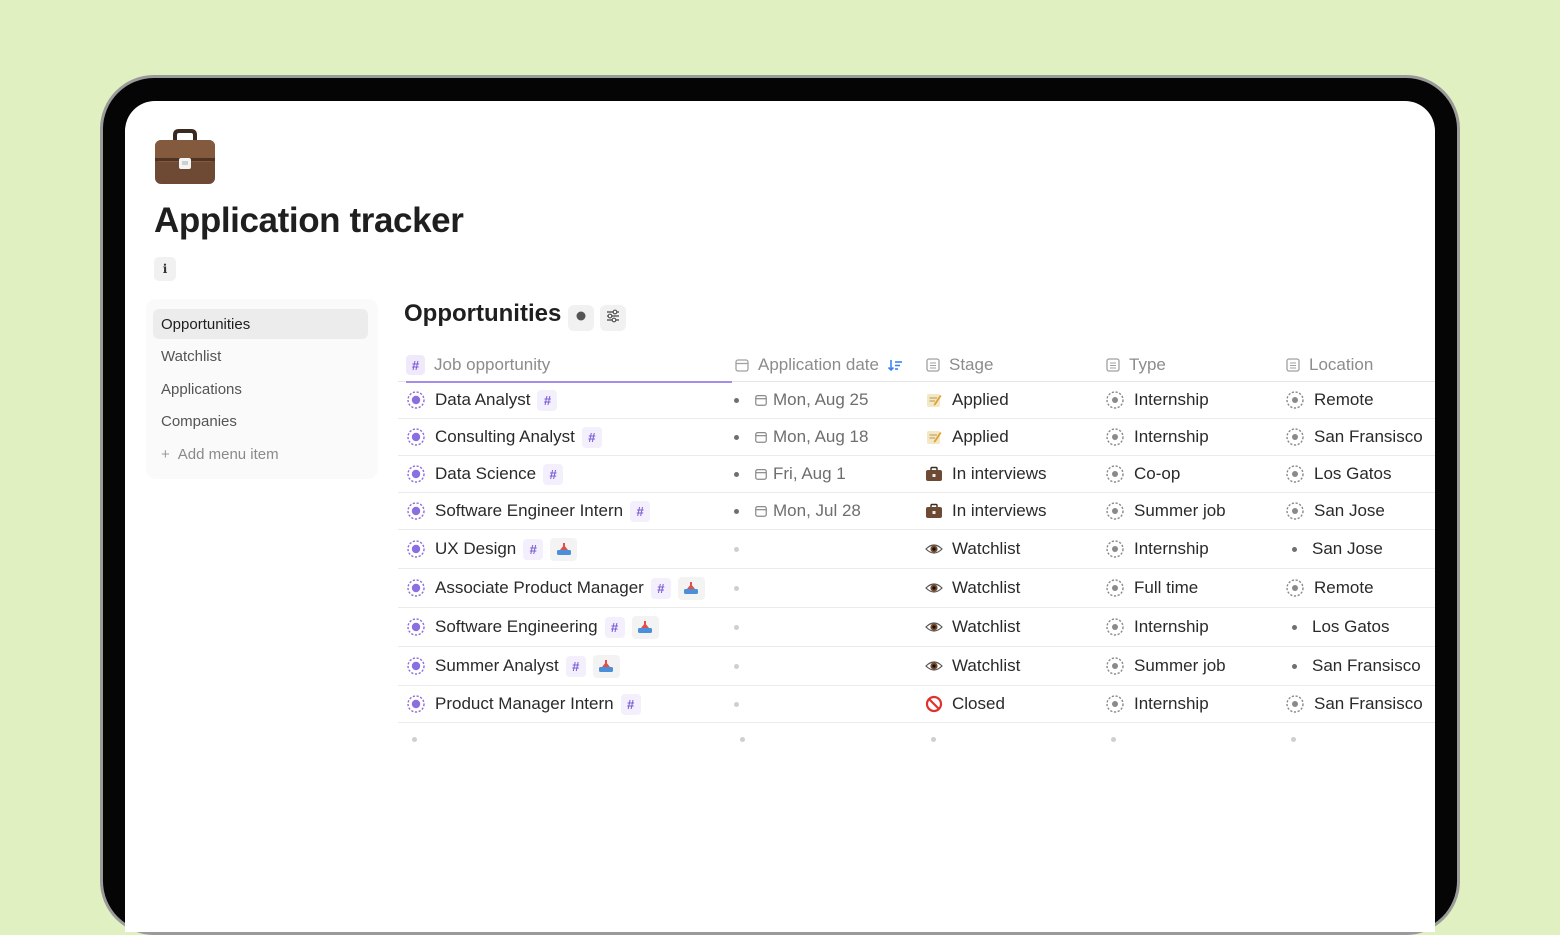  Describe the element at coordinates (260, 389) in the screenshot. I see `sidebar-item-applications: Applications` at that location.